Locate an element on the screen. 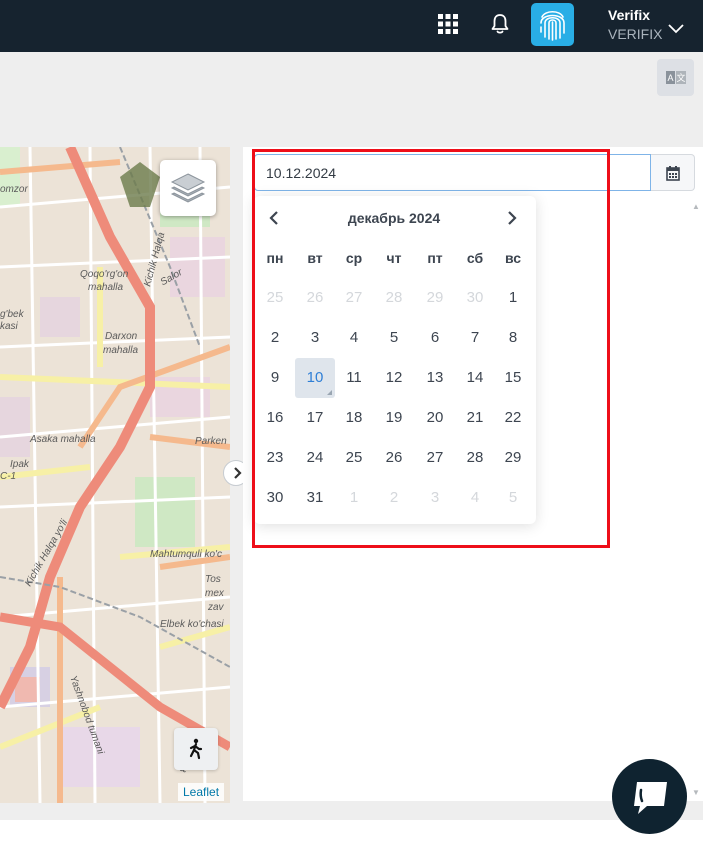 This screenshot has width=703, height=853. pedestrian-icon is located at coordinates (196, 749).